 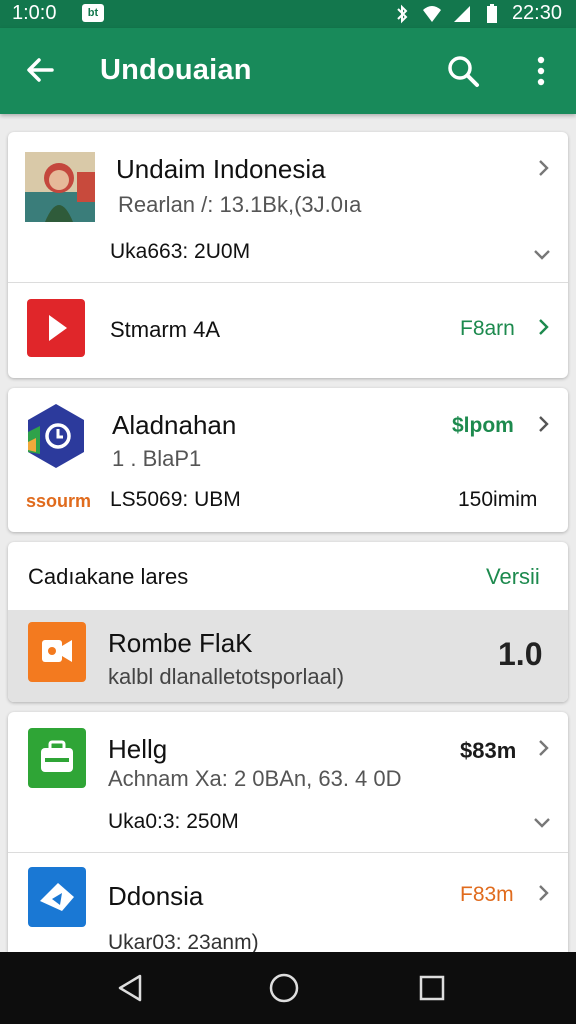 I want to click on app-logo-icon, so click(x=56, y=436).